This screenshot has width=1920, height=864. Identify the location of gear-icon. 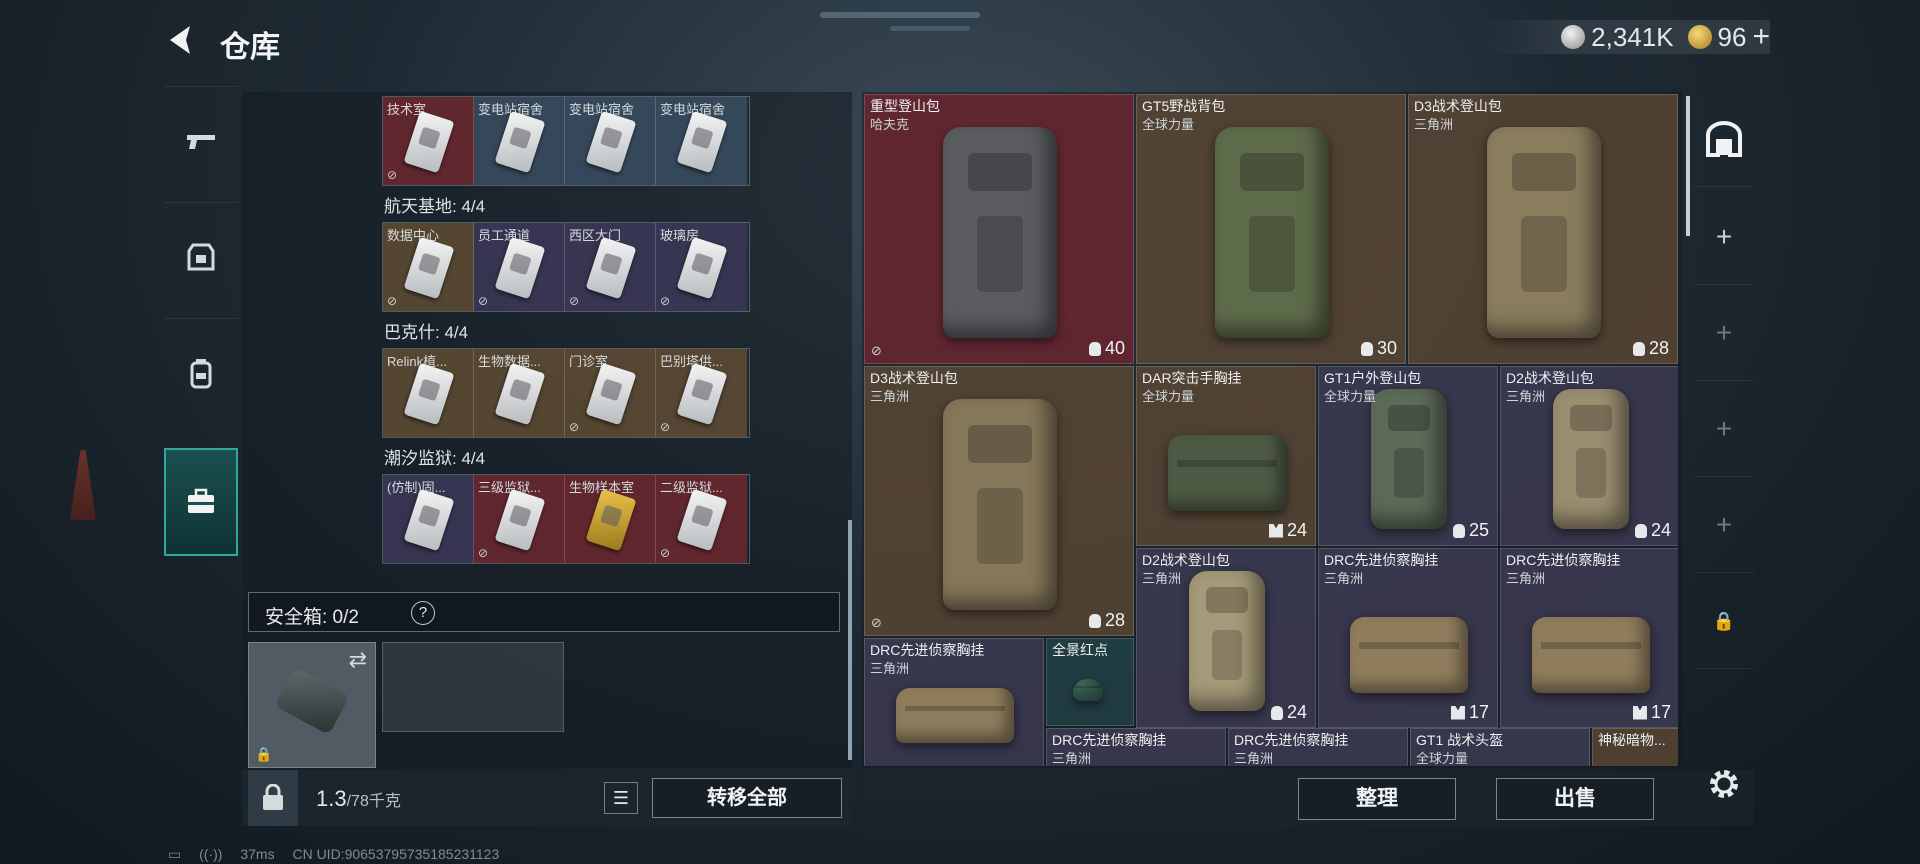
(1724, 784).